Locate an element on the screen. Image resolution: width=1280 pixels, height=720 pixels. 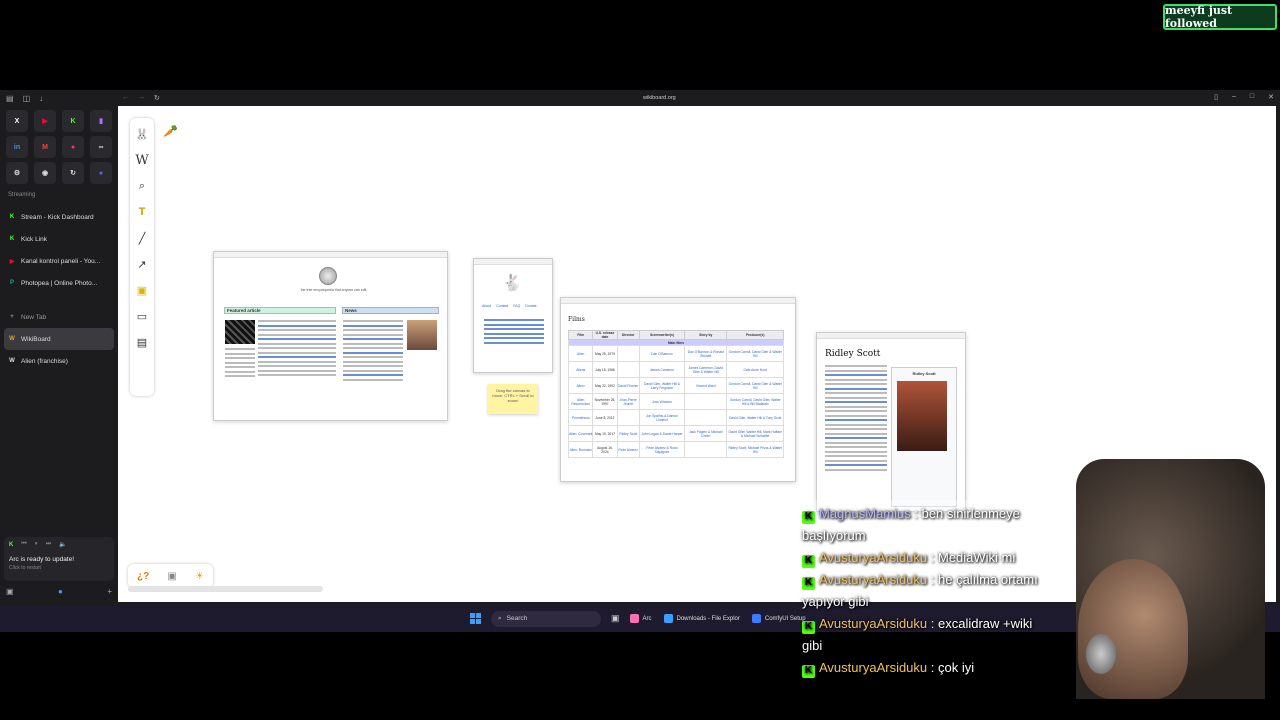
table-cell: June 8, 2012 is located at coordinates (605, 417).